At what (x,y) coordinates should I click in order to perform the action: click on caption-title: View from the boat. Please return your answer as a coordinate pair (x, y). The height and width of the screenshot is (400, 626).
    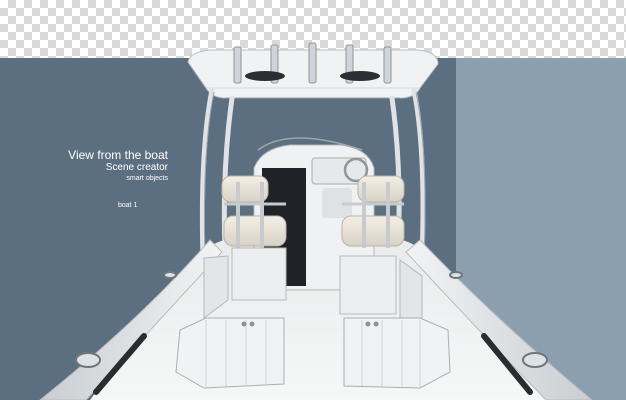
    Looking at the image, I should click on (118, 155).